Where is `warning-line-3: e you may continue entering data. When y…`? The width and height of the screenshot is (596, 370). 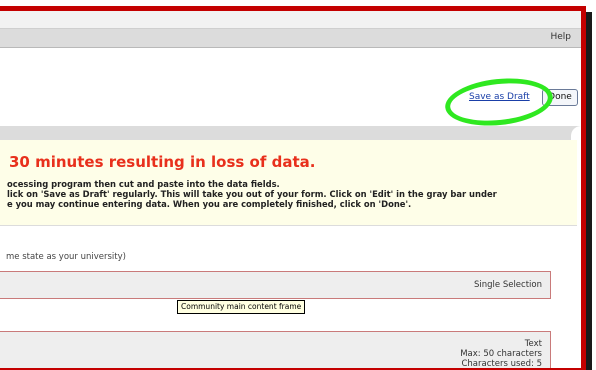 warning-line-3: e you may continue entering data. When y… is located at coordinates (209, 204).